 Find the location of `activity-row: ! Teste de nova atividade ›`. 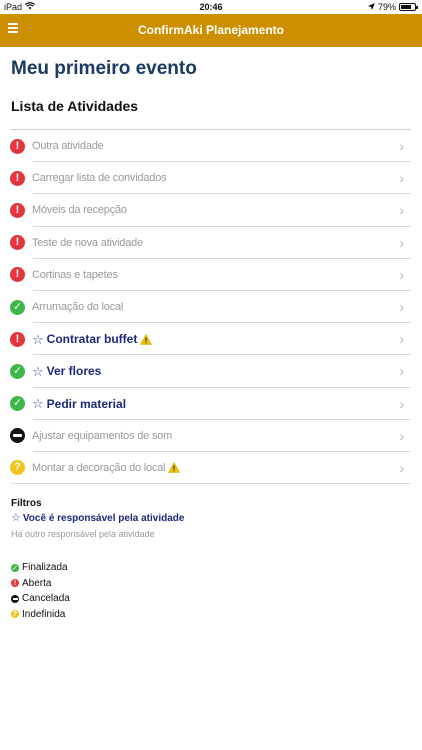

activity-row: ! Teste de nova atividade › is located at coordinates (211, 243).